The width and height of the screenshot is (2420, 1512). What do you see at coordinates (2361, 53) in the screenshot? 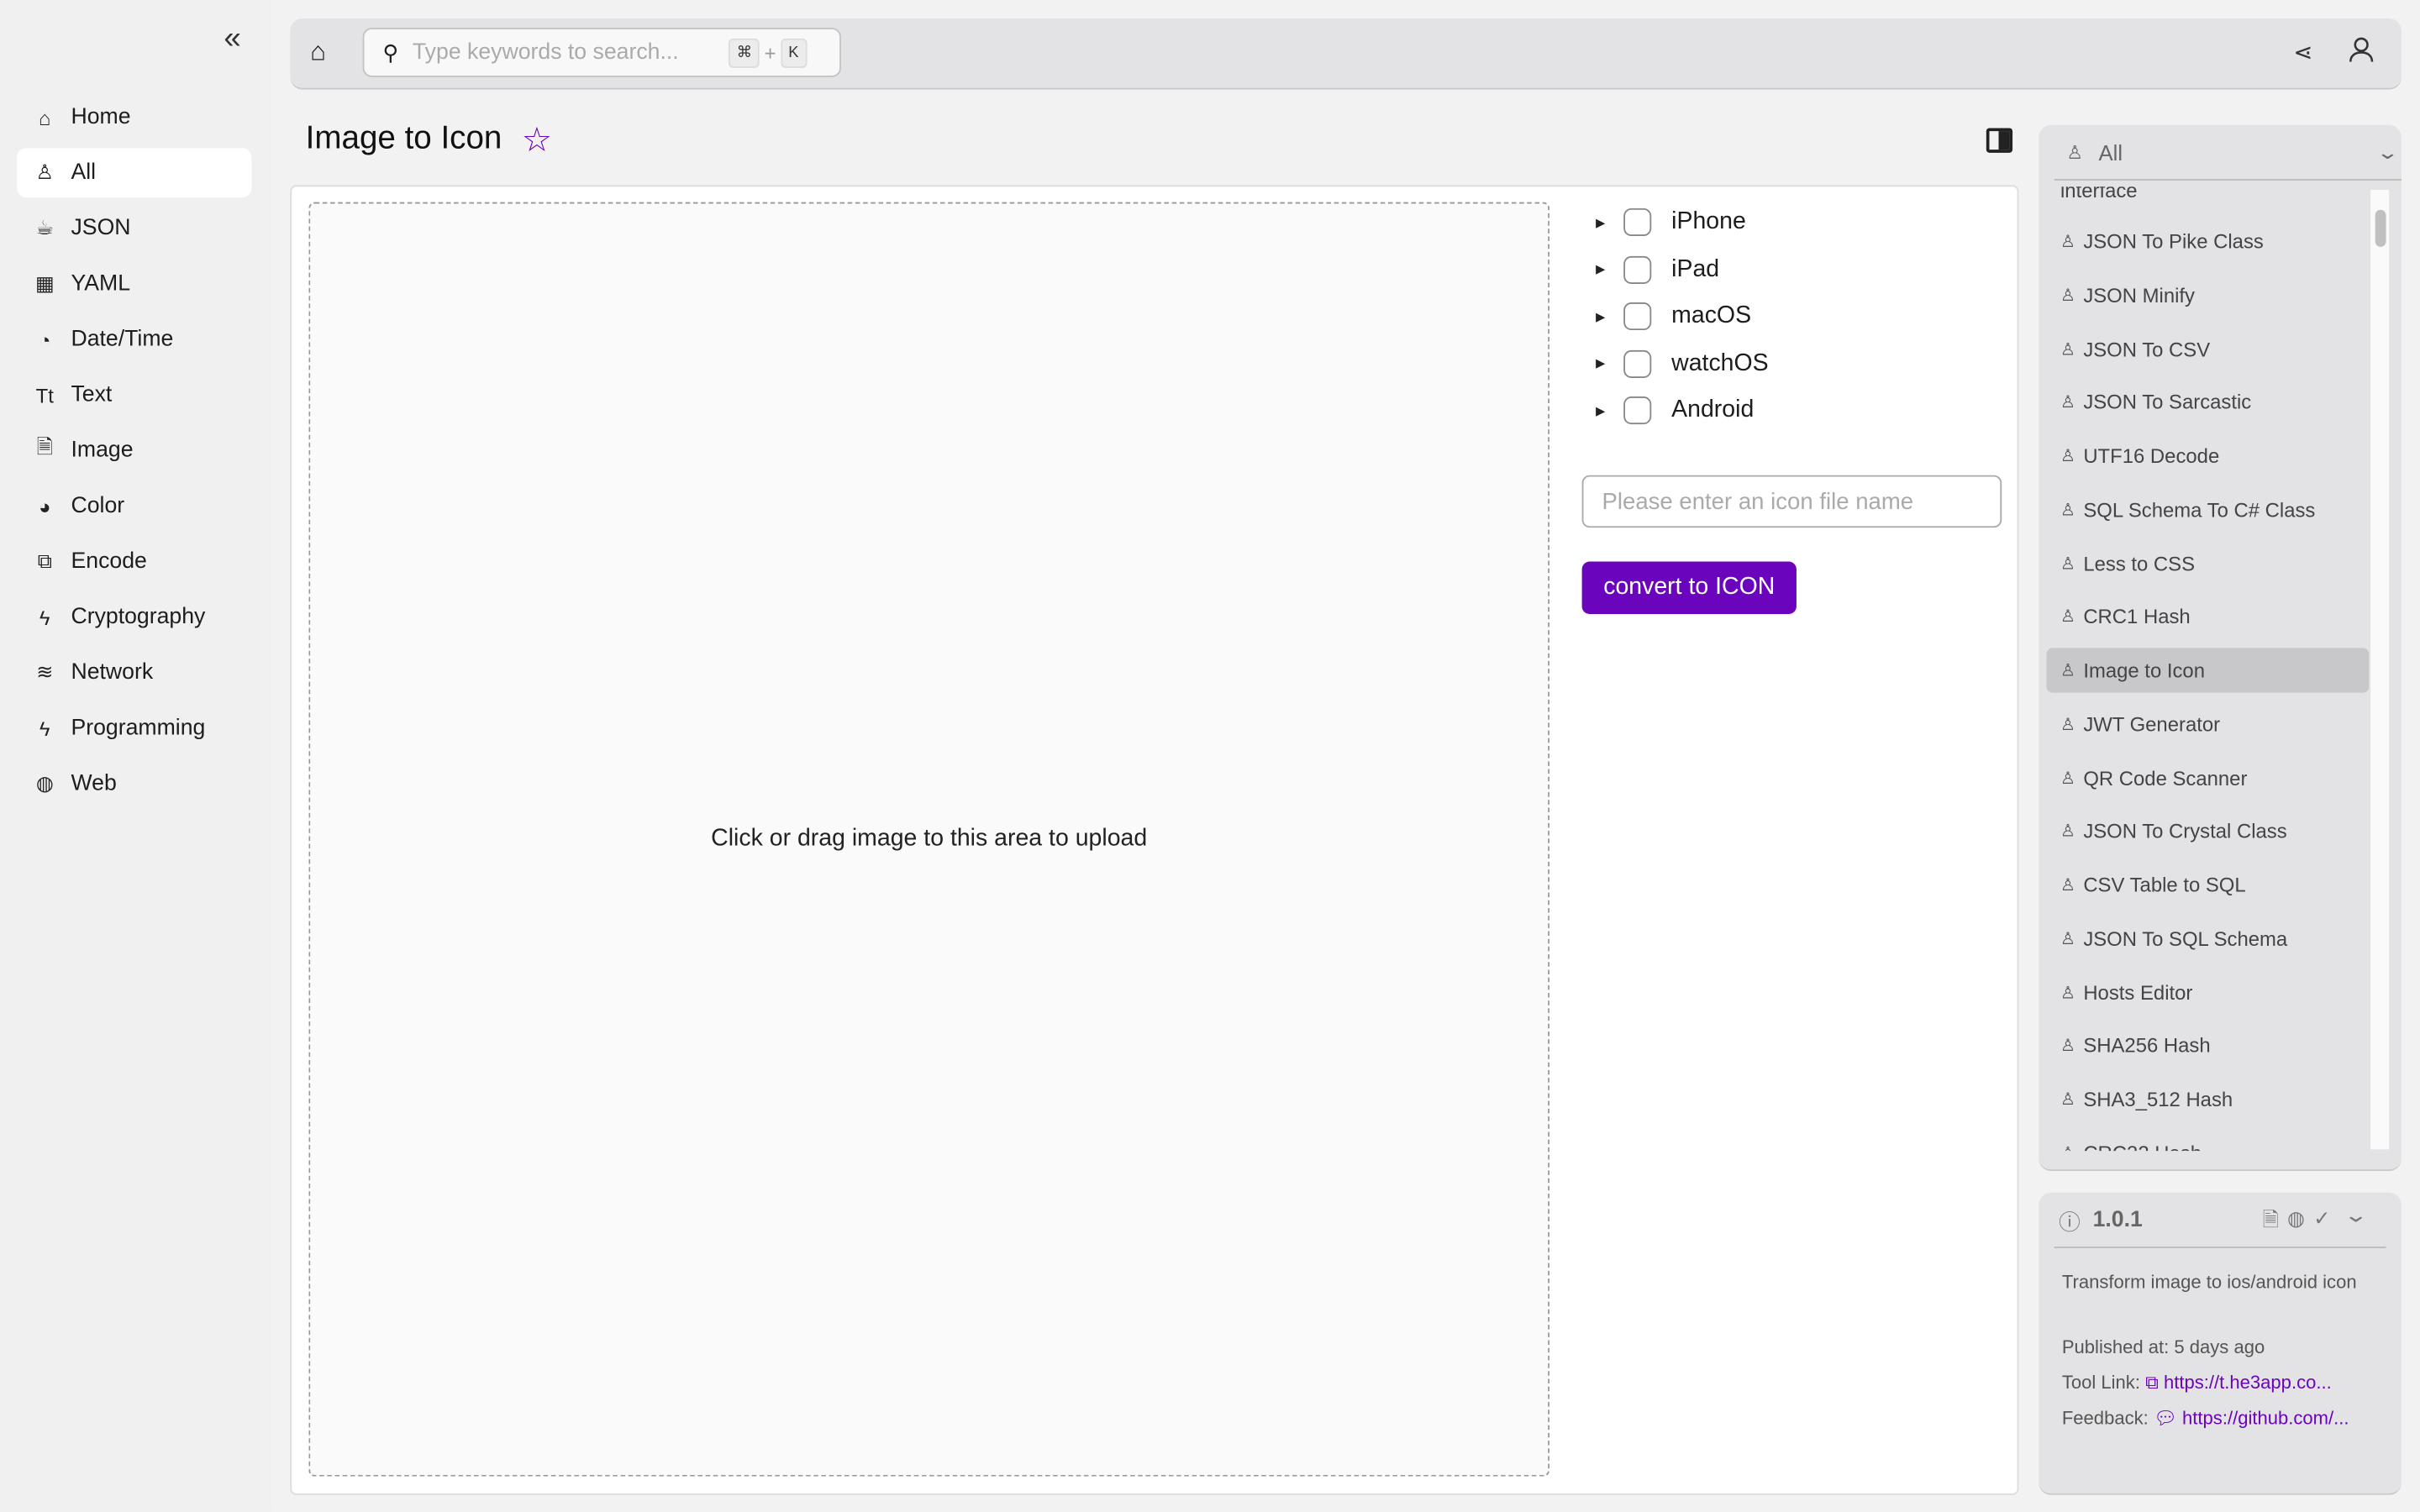
I see `user-icon` at bounding box center [2361, 53].